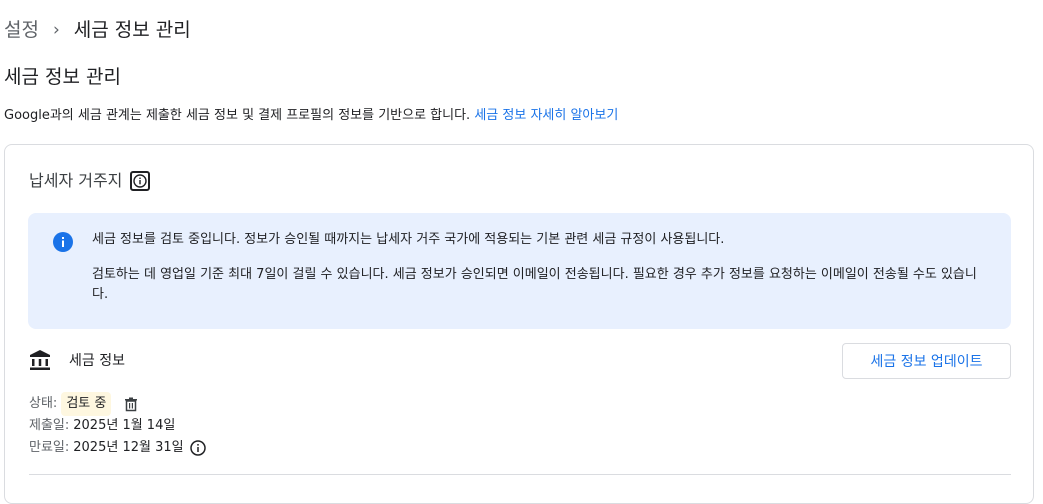 This screenshot has width=1043, height=504. I want to click on expires-label: 만료일:, so click(49, 447).